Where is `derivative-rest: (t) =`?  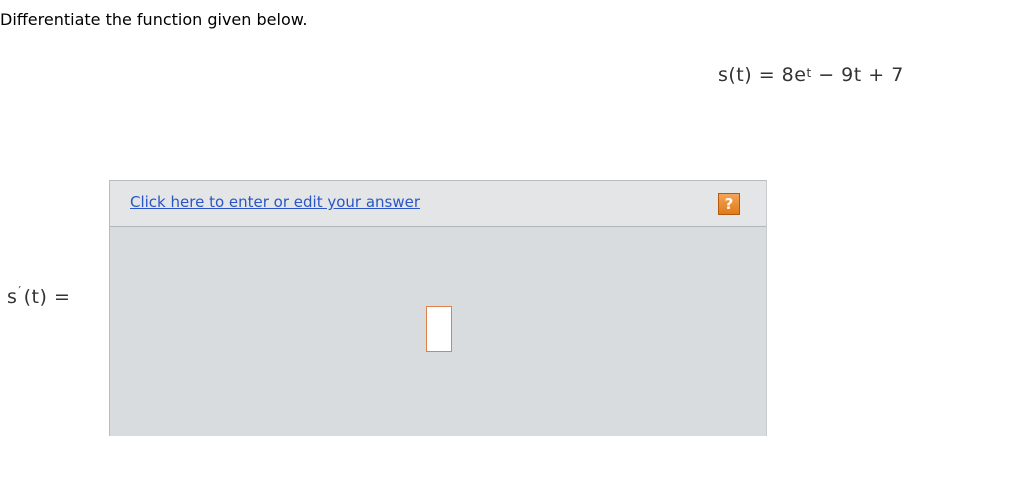 derivative-rest: (t) = is located at coordinates (47, 297).